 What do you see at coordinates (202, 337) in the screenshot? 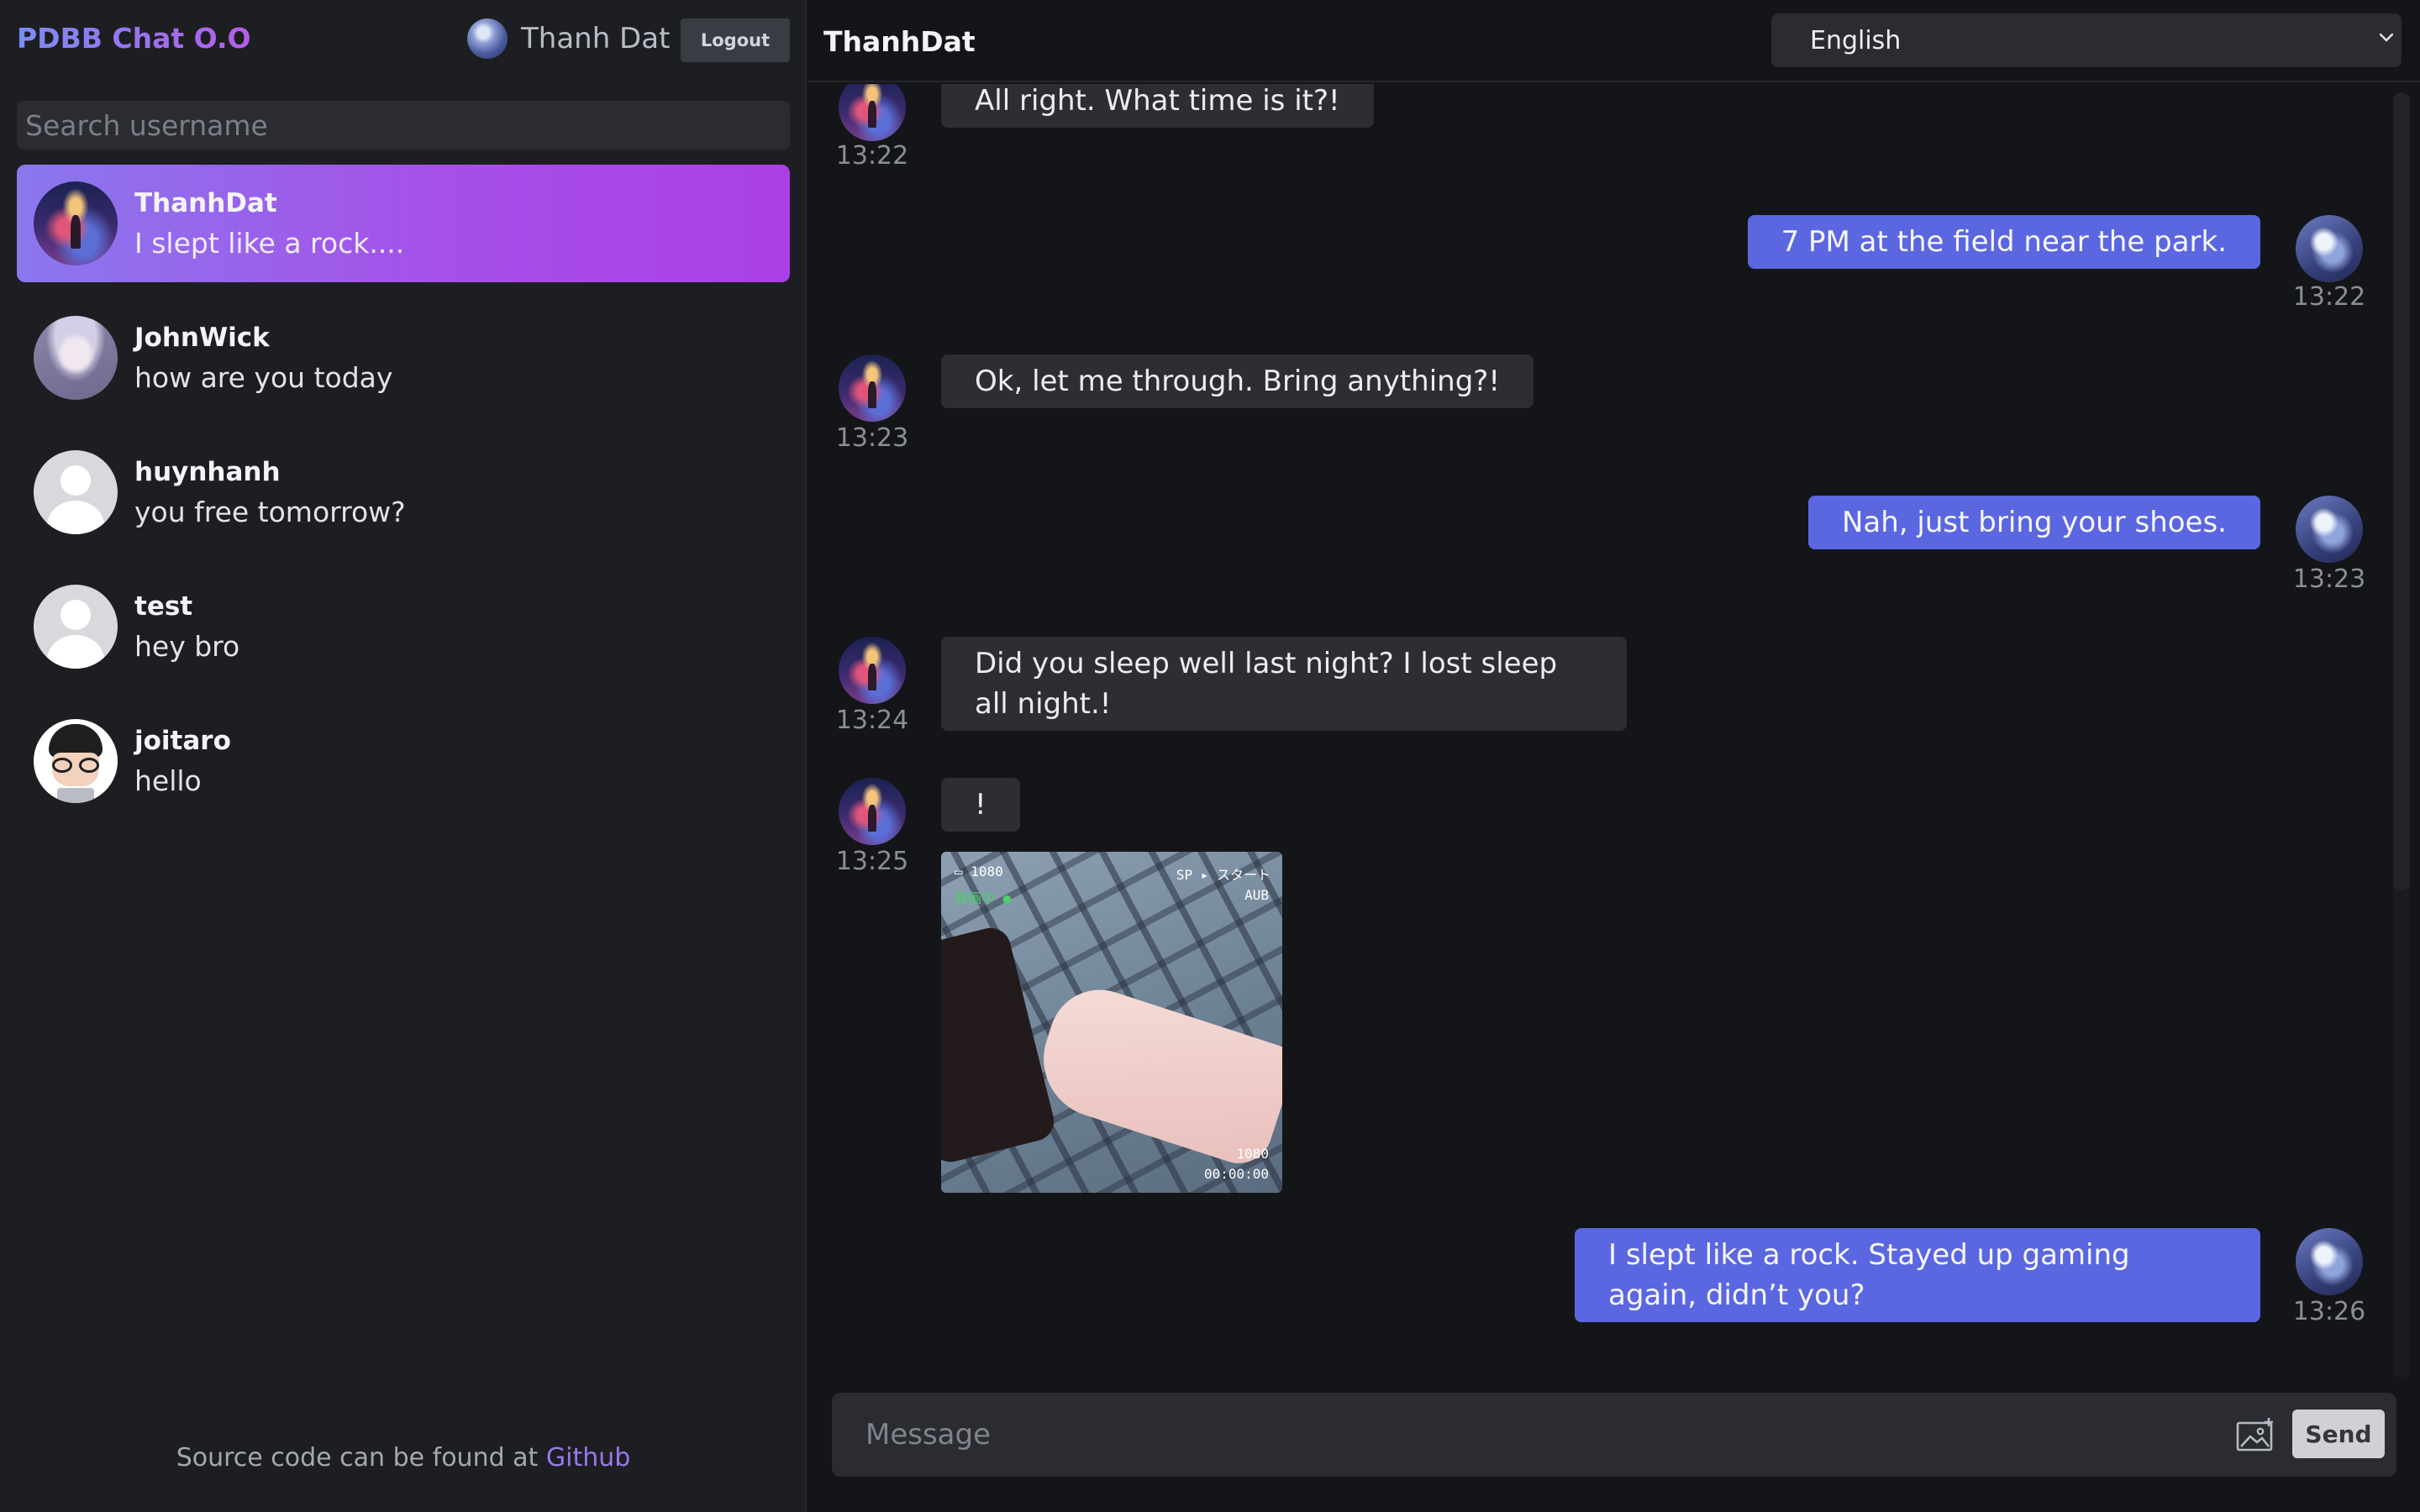
I see `contact-name: JohnWick` at bounding box center [202, 337].